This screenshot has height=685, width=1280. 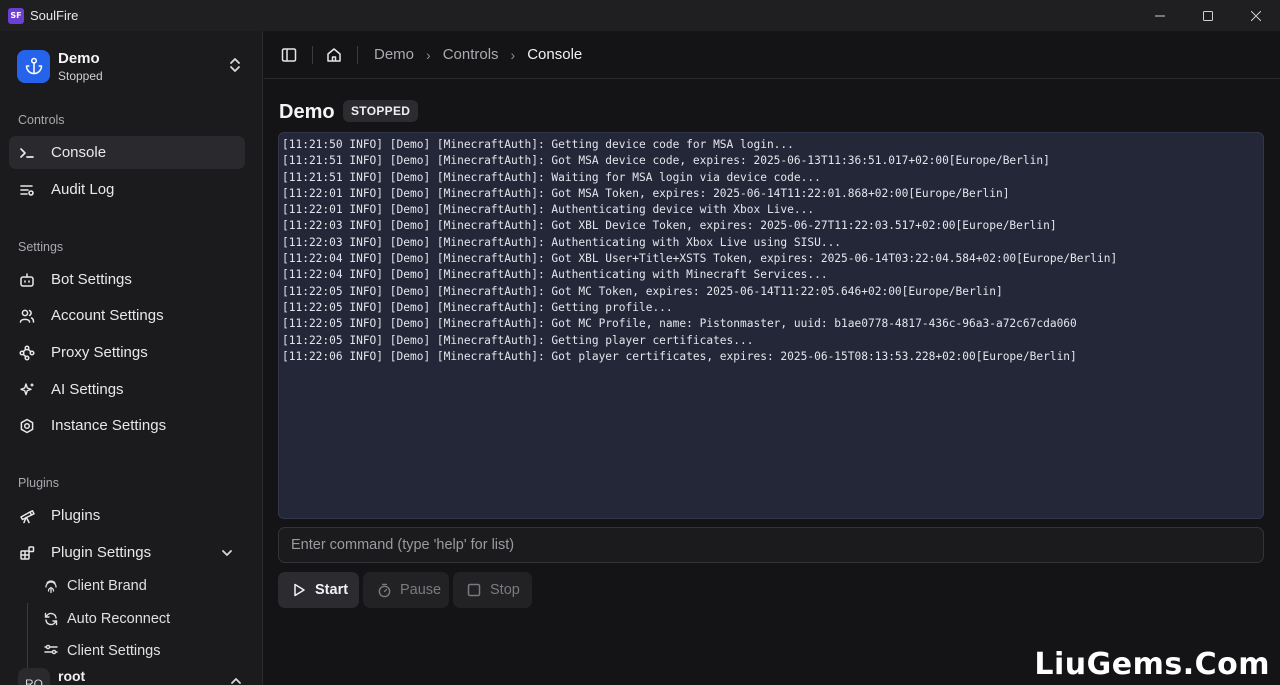 I want to click on nav-item-label: Console, so click(x=79, y=152).